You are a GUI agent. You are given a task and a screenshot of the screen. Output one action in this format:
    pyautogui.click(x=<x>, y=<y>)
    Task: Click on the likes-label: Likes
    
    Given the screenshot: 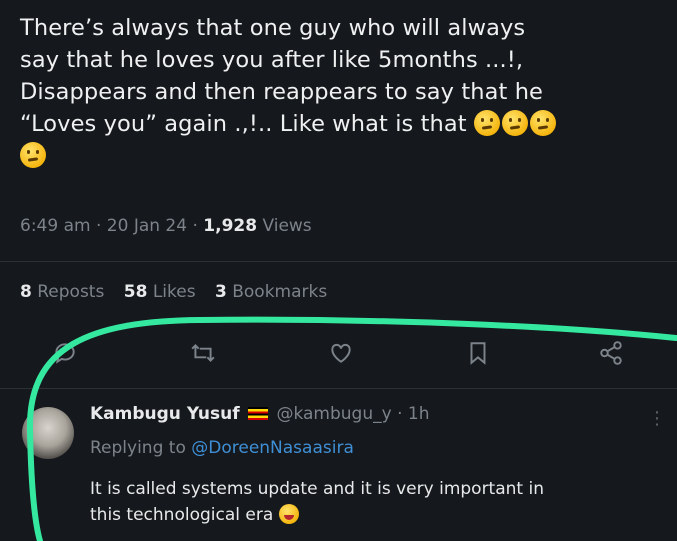 What is the action you would take?
    pyautogui.click(x=174, y=292)
    